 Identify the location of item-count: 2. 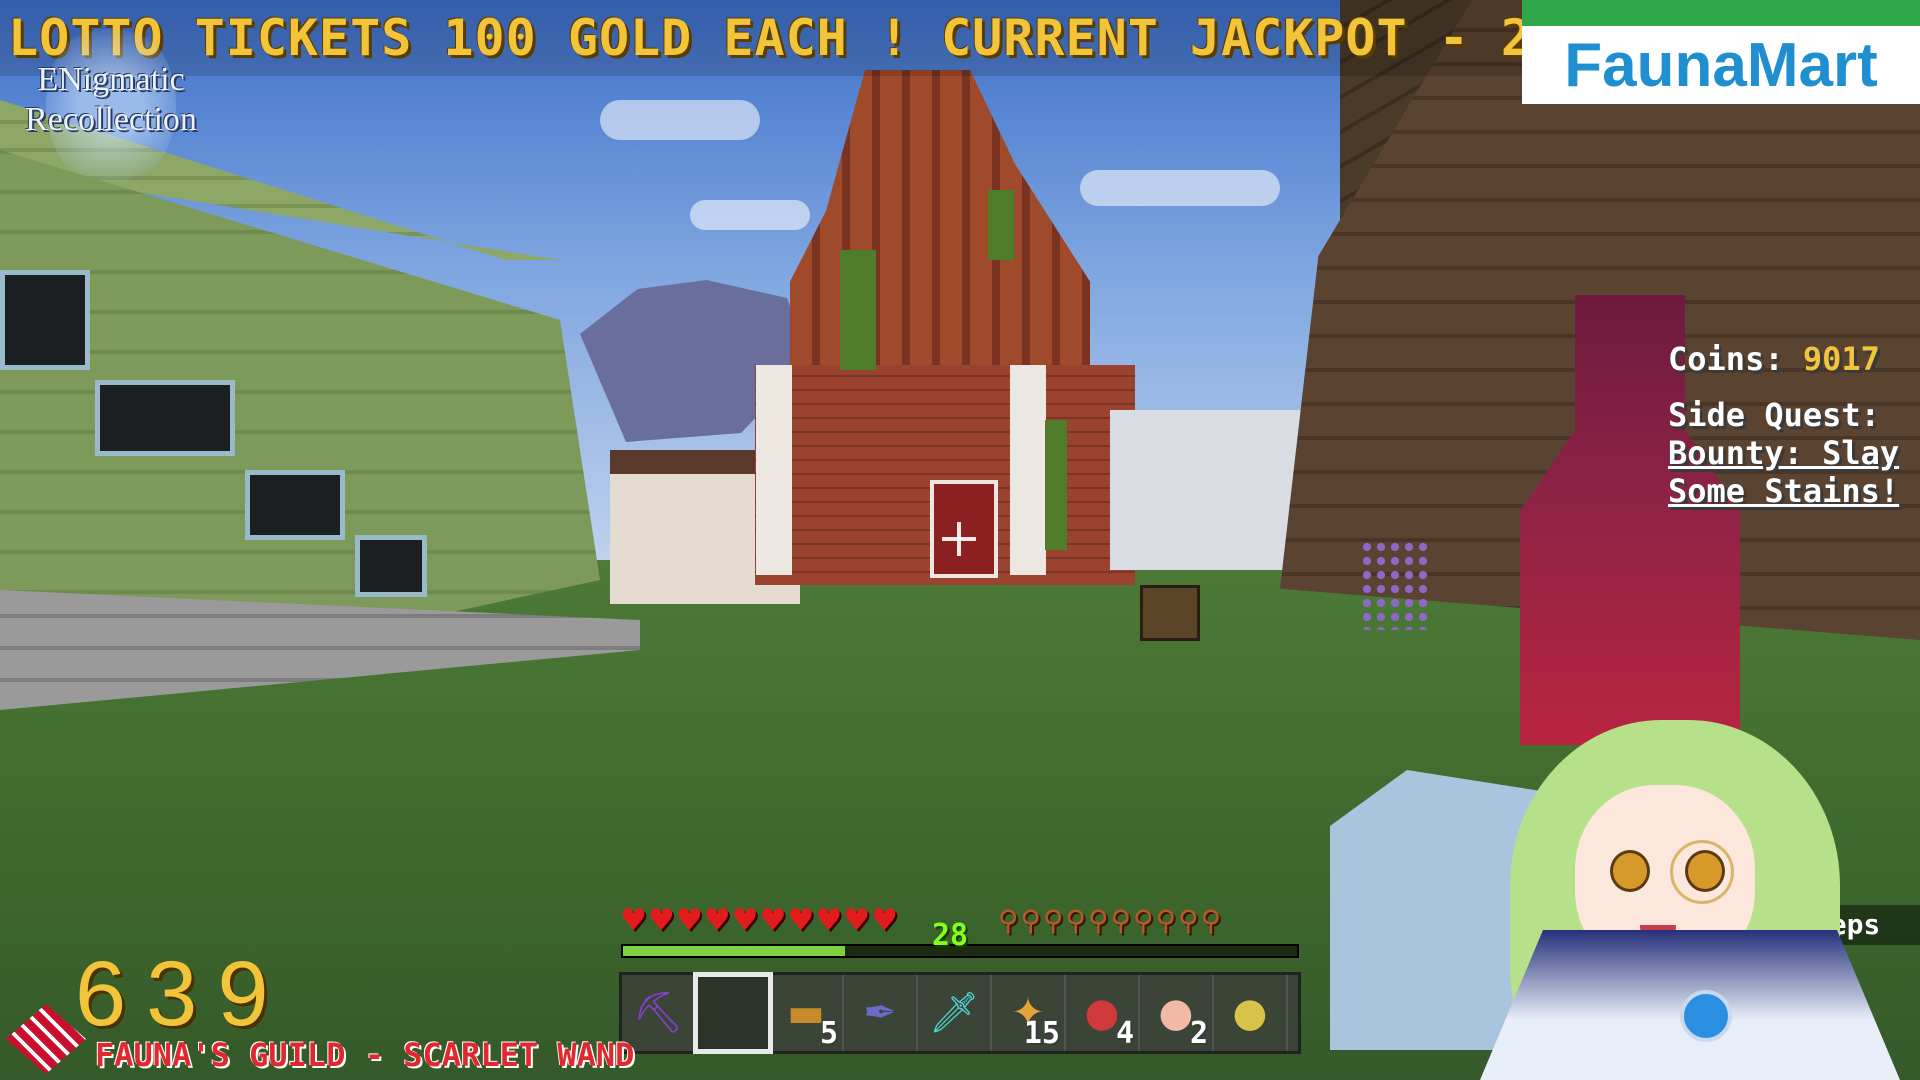
(1198, 1033).